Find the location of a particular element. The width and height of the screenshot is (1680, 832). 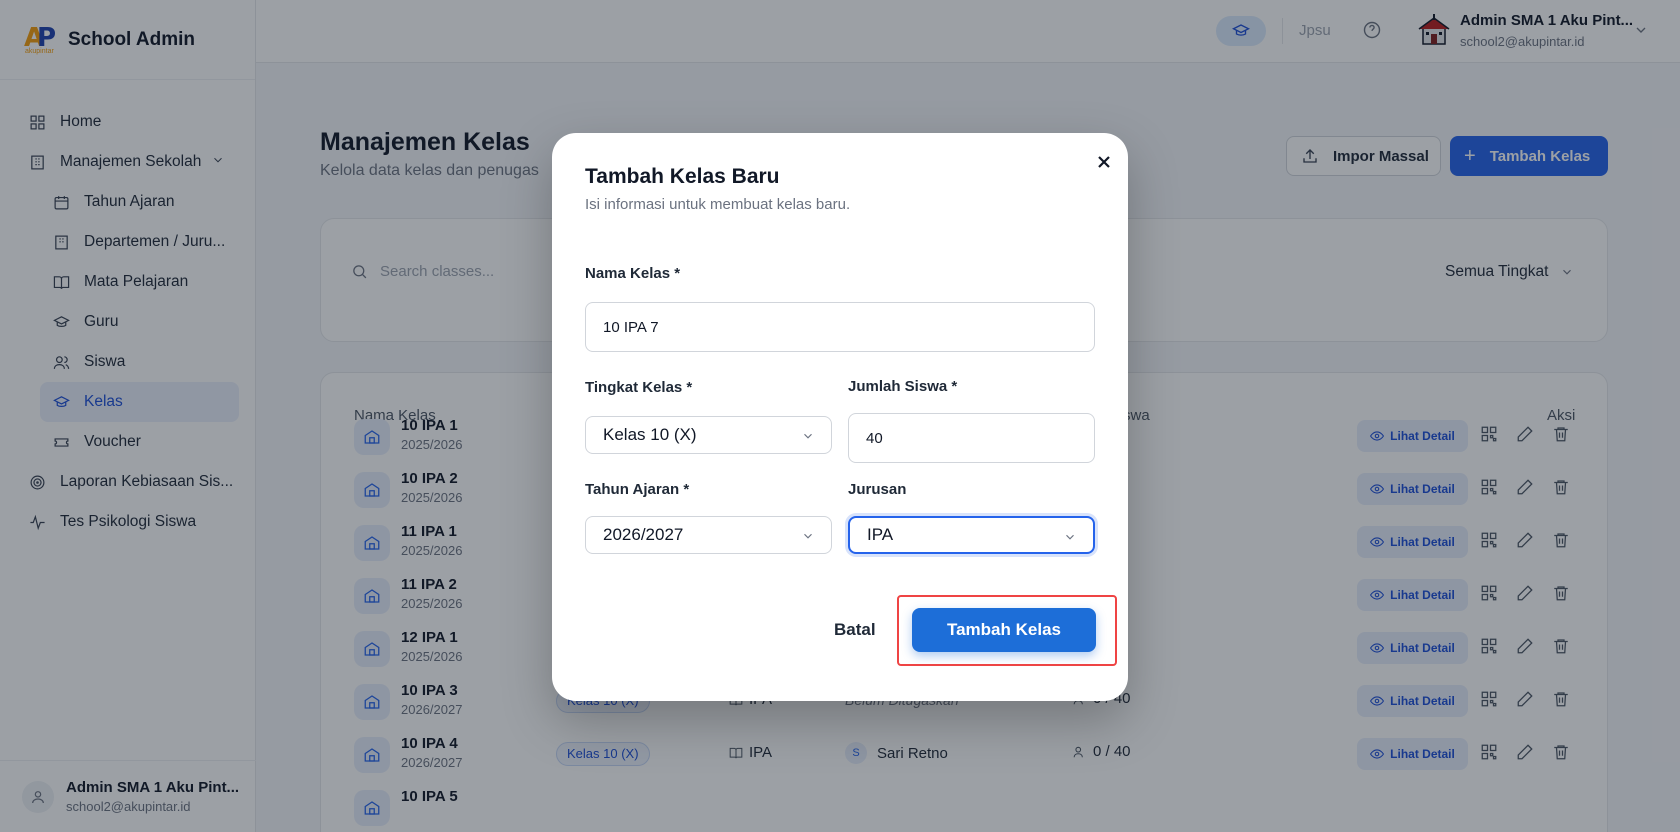

tingkat-kelas-value: Kelas 10 (X) is located at coordinates (650, 434).